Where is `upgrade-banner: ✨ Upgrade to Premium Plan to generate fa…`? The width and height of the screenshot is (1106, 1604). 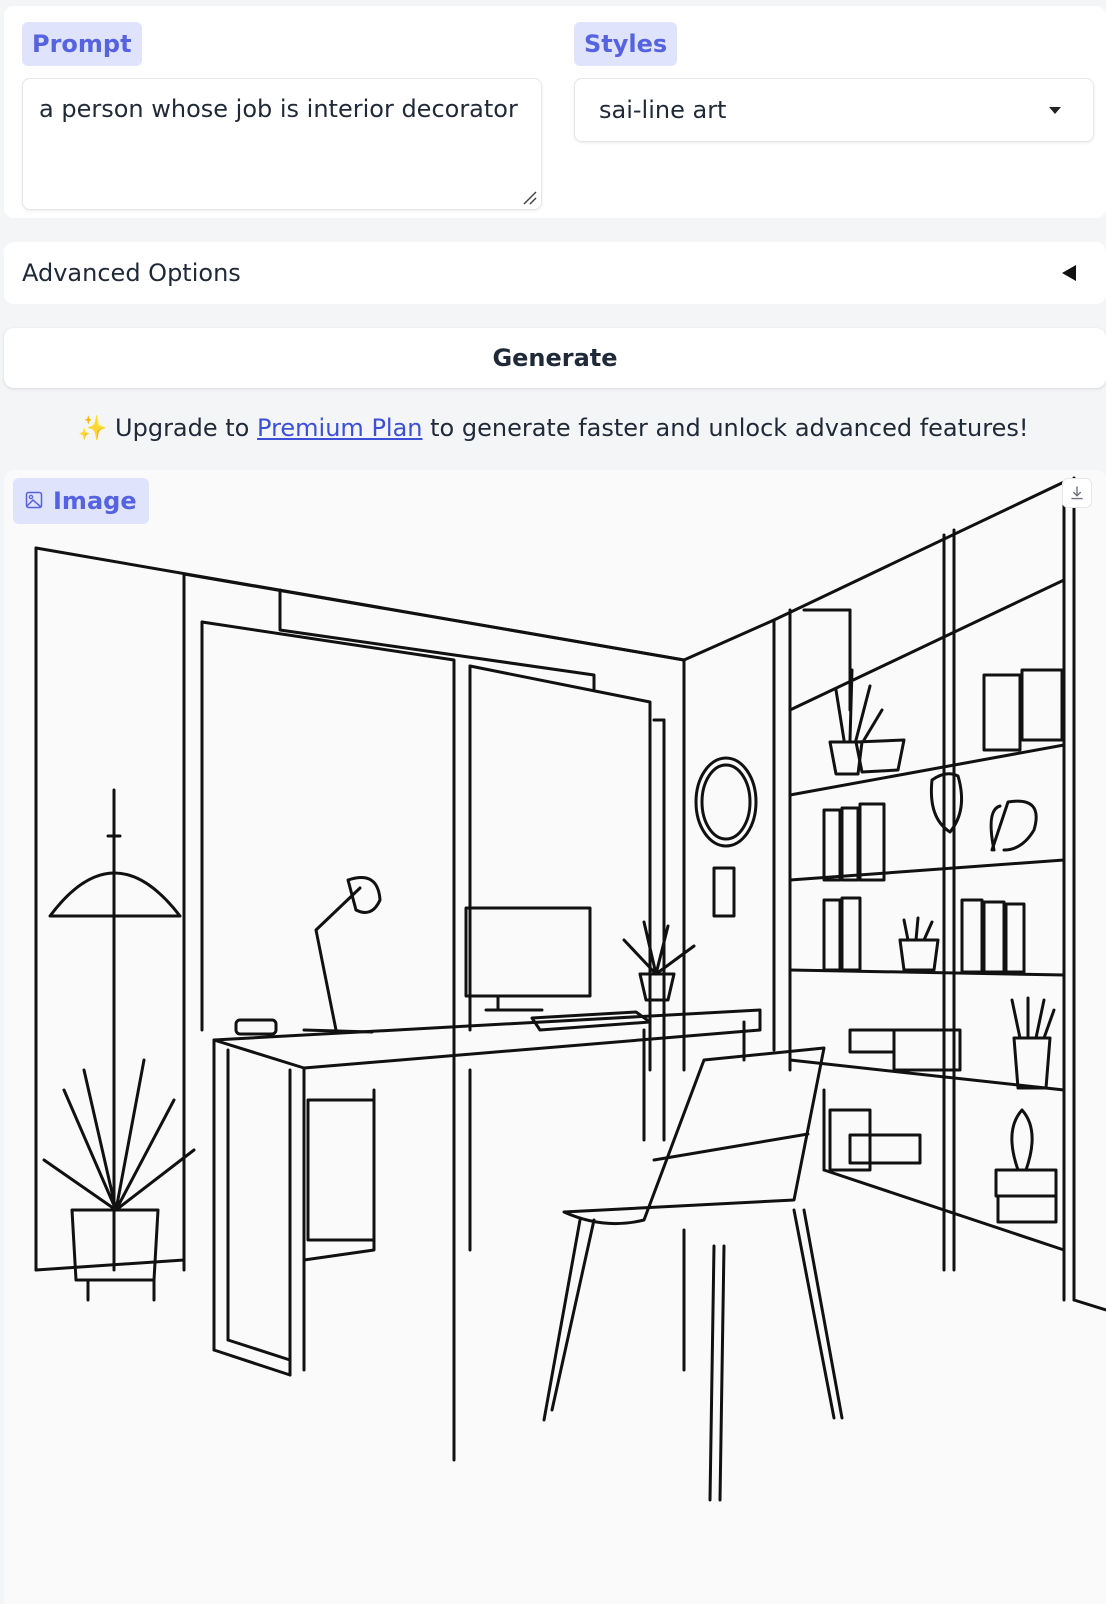
upgrade-banner: ✨ Upgrade to Premium Plan to generate fa… is located at coordinates (553, 428).